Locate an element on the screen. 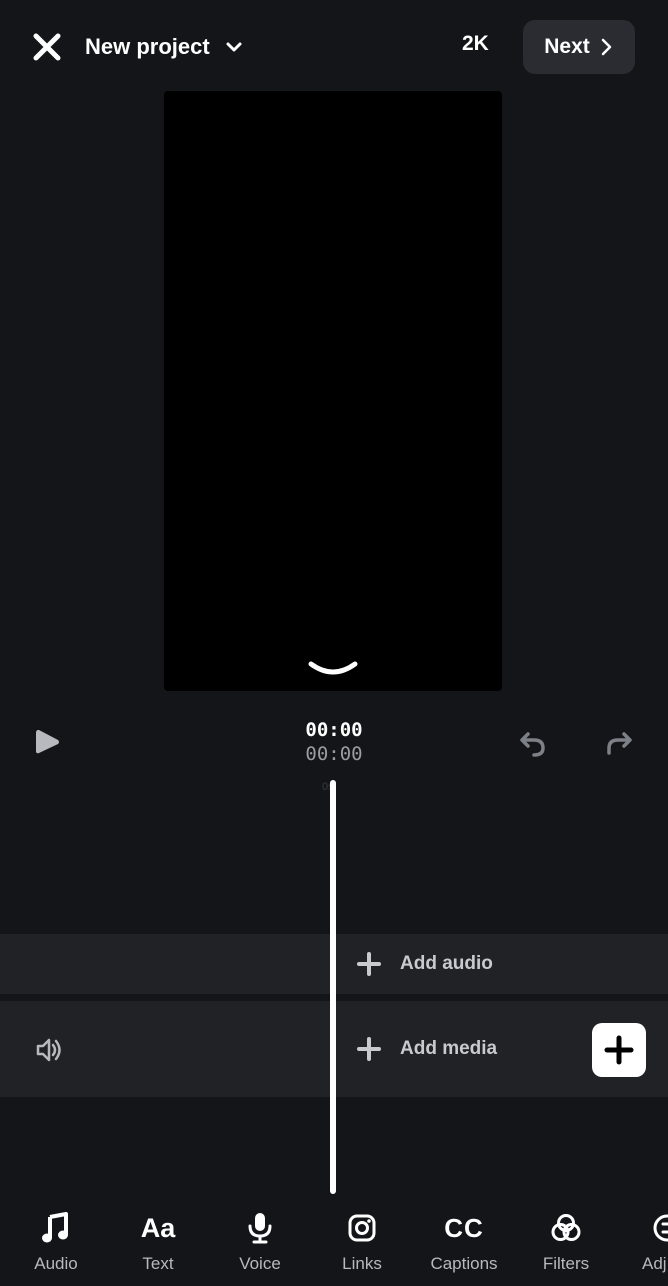  project-title: New project is located at coordinates (147, 46).